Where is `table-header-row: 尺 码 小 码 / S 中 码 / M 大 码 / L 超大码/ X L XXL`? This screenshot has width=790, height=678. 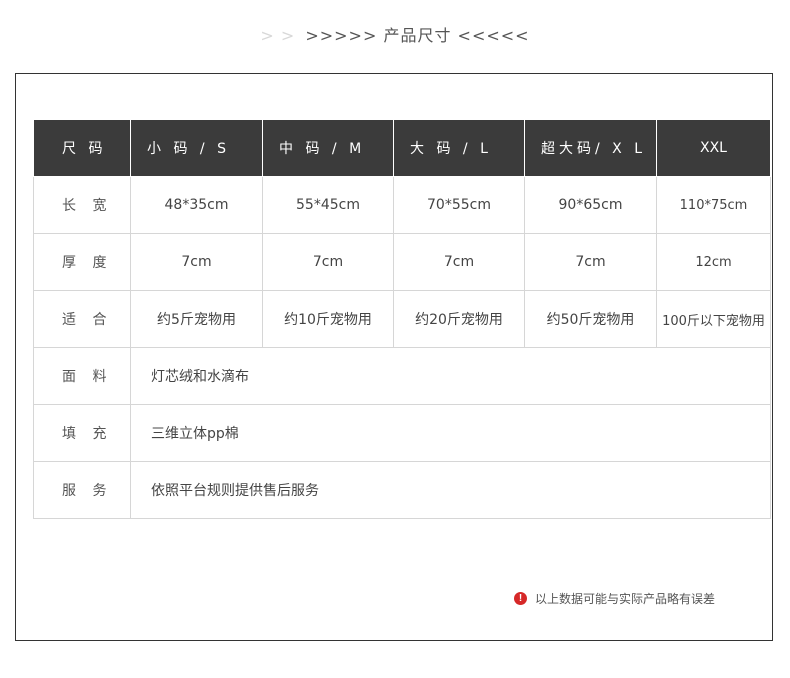
table-header-row: 尺 码 小 码 / S 中 码 / M 大 码 / L 超大码/ X L XXL is located at coordinates (402, 148).